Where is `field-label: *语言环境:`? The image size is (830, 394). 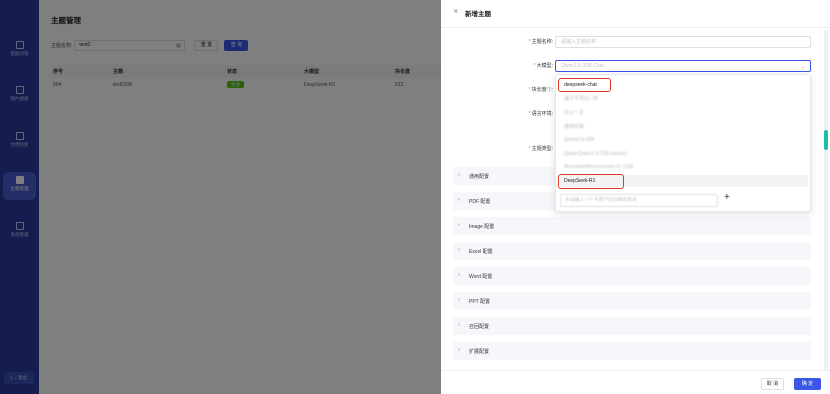 field-label: *语言环境: is located at coordinates (540, 114).